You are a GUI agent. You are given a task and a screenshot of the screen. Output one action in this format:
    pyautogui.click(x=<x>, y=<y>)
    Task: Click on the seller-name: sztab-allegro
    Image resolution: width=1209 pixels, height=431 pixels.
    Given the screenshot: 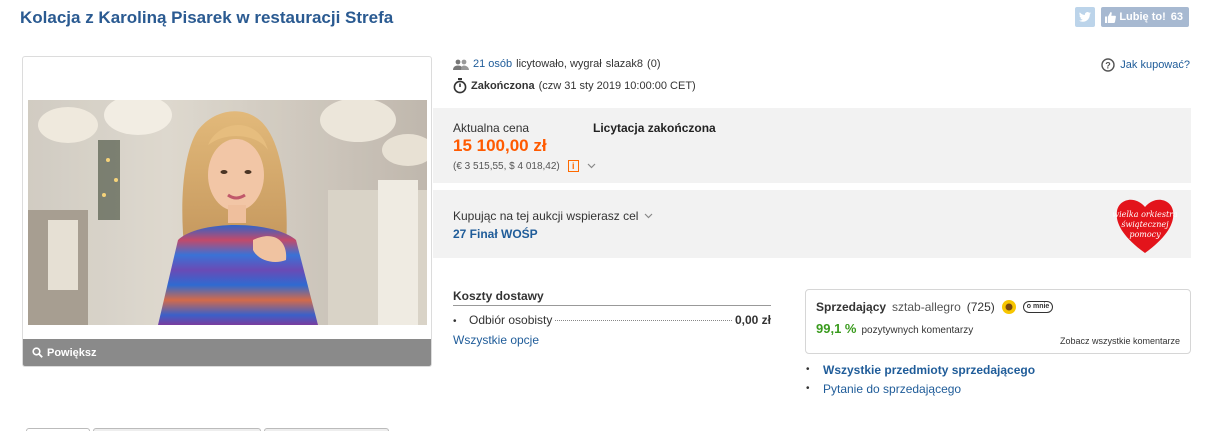 What is the action you would take?
    pyautogui.click(x=926, y=307)
    